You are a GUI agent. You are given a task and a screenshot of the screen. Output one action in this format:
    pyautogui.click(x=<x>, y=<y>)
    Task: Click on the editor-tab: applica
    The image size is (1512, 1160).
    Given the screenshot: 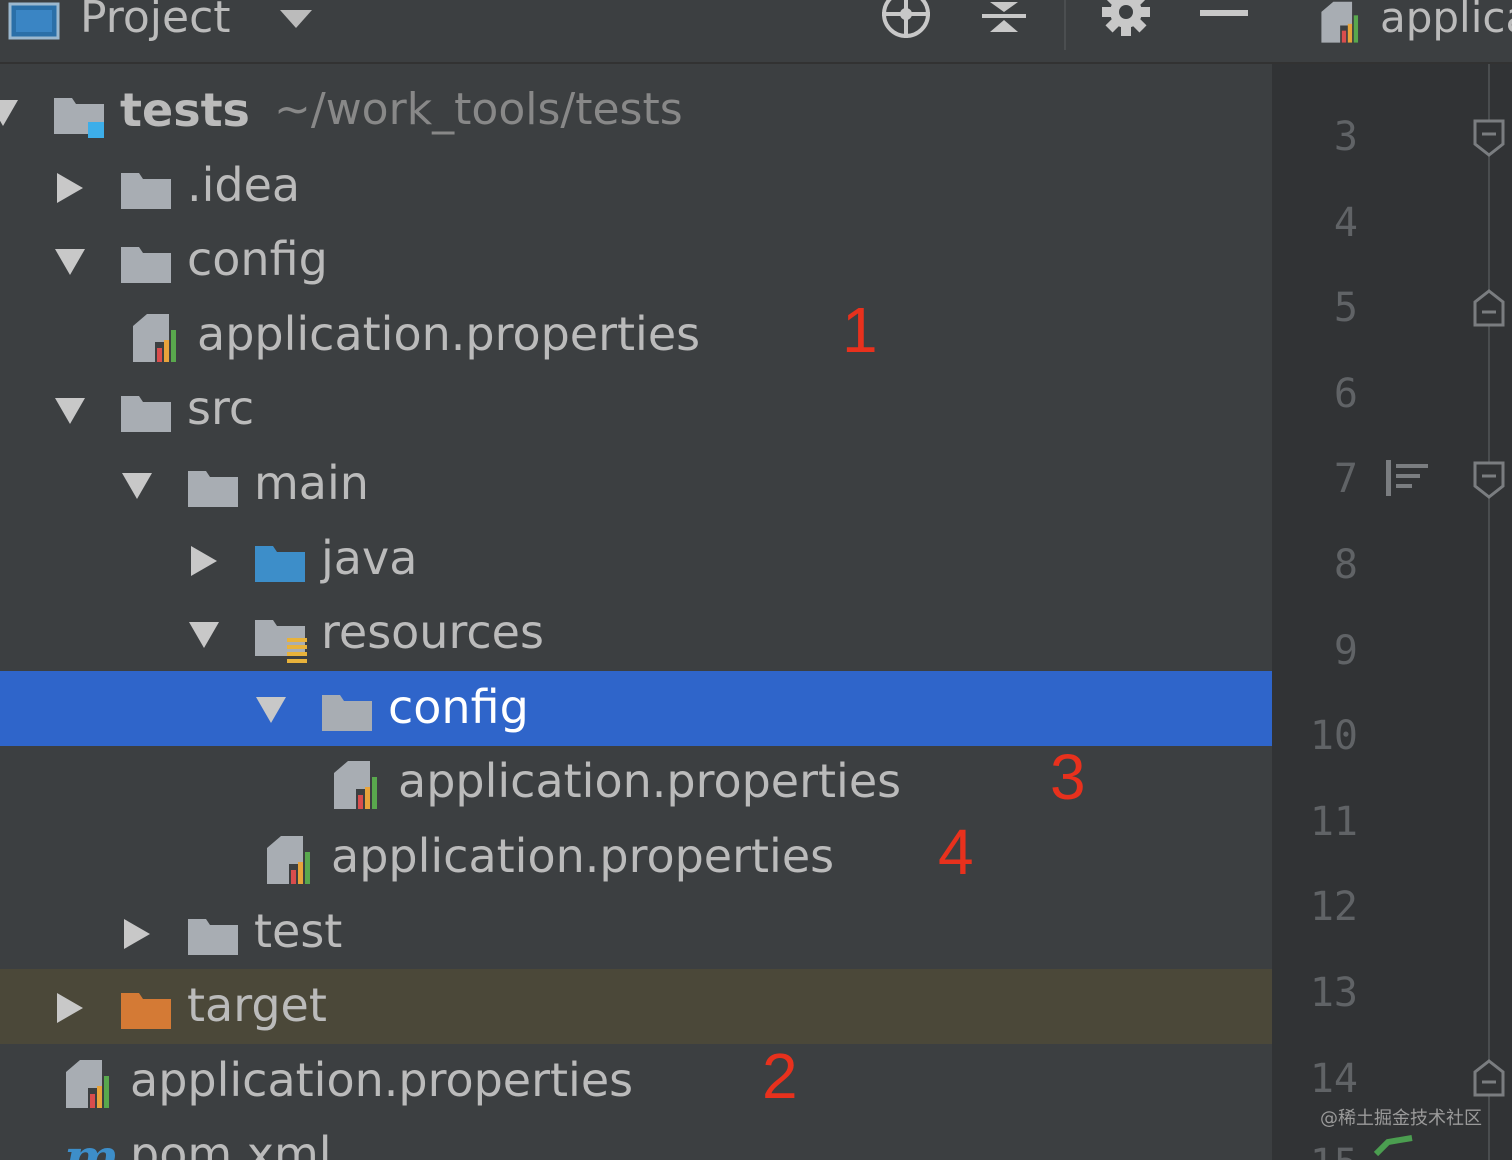 What is the action you would take?
    pyautogui.click(x=1392, y=32)
    